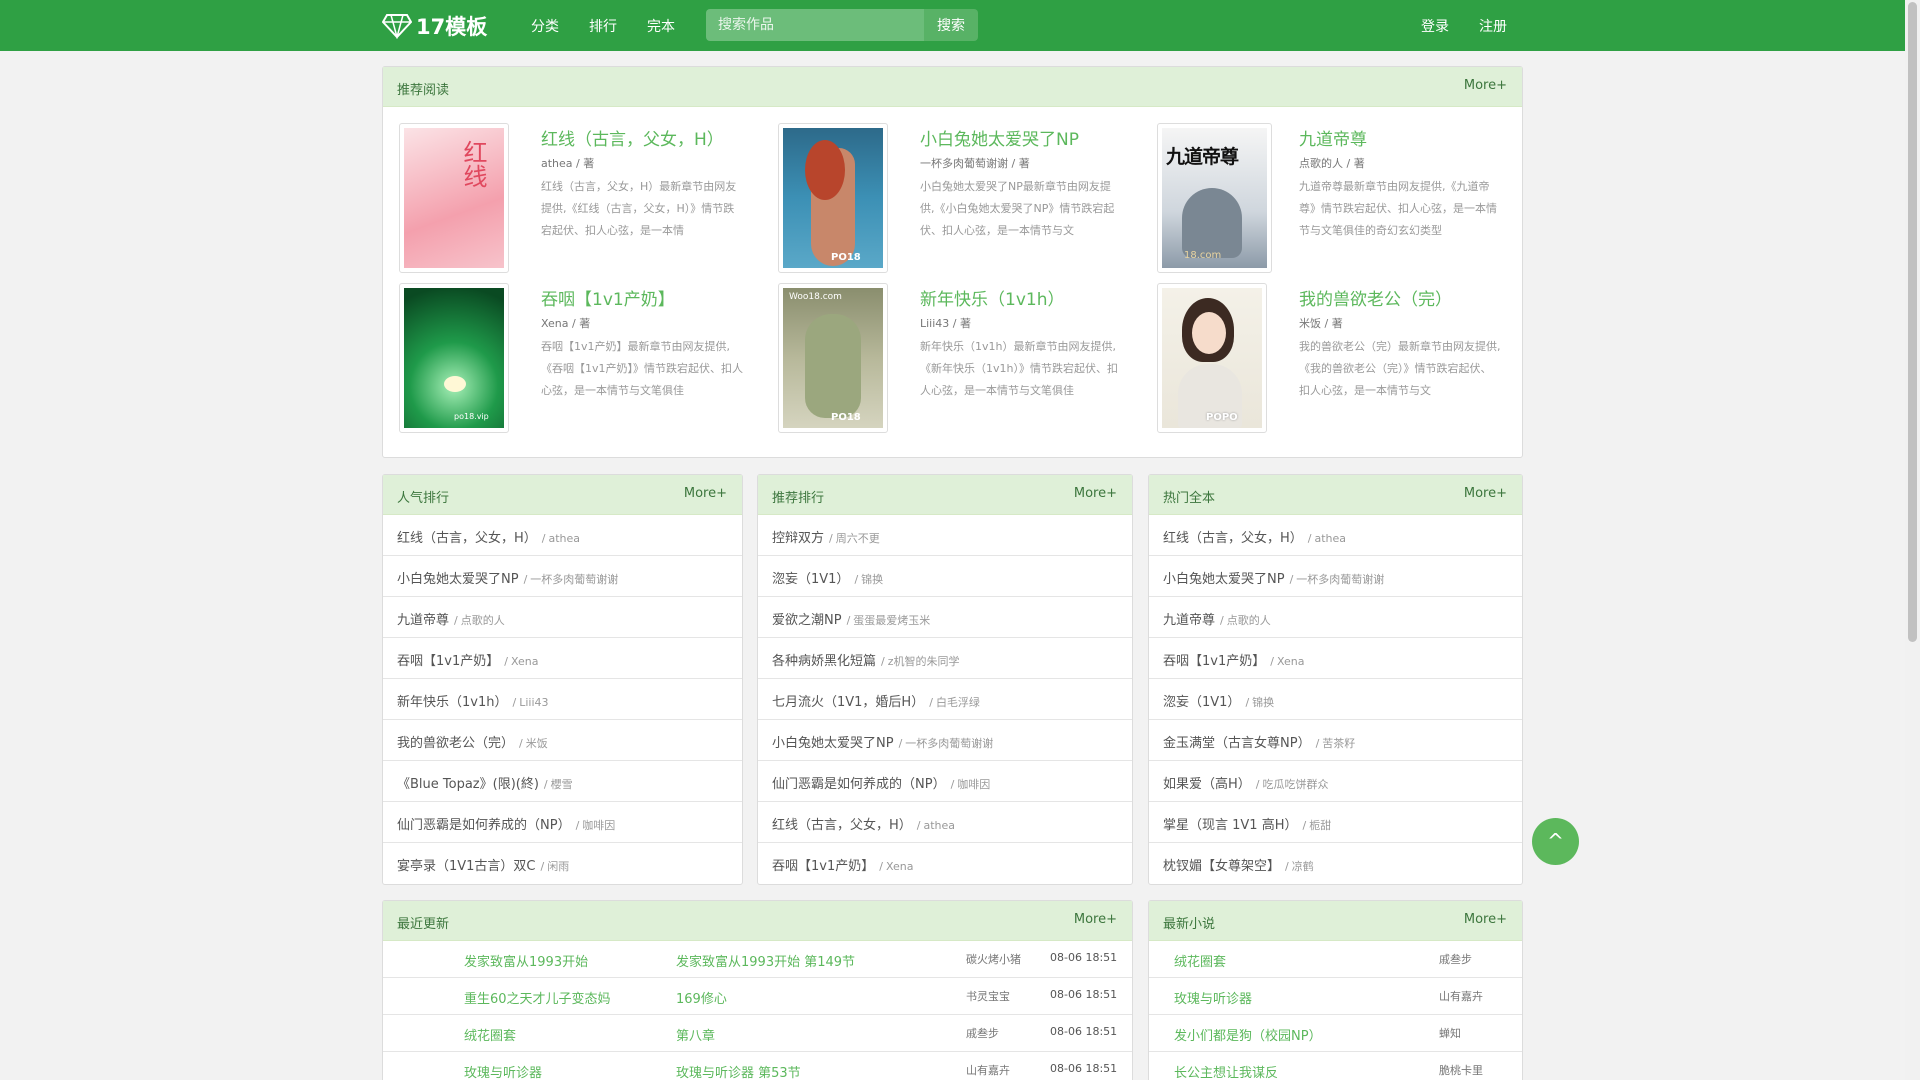 The image size is (1920, 1080). What do you see at coordinates (1375, 297) in the screenshot?
I see `book-title: 我的兽欲老公（完）` at bounding box center [1375, 297].